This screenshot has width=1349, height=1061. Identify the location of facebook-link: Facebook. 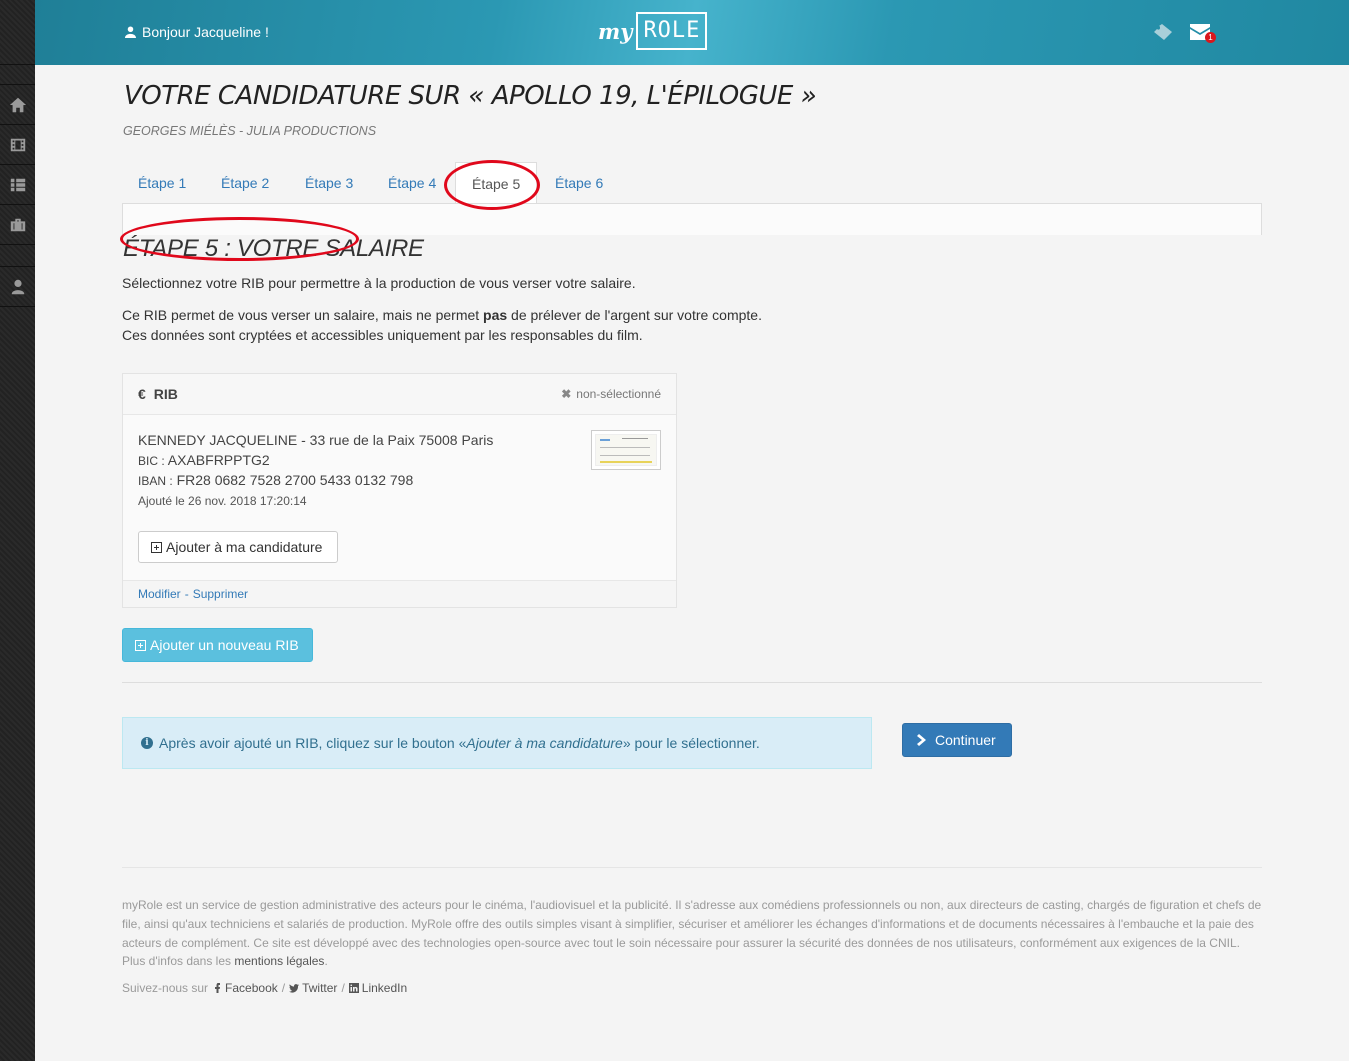
(245, 988).